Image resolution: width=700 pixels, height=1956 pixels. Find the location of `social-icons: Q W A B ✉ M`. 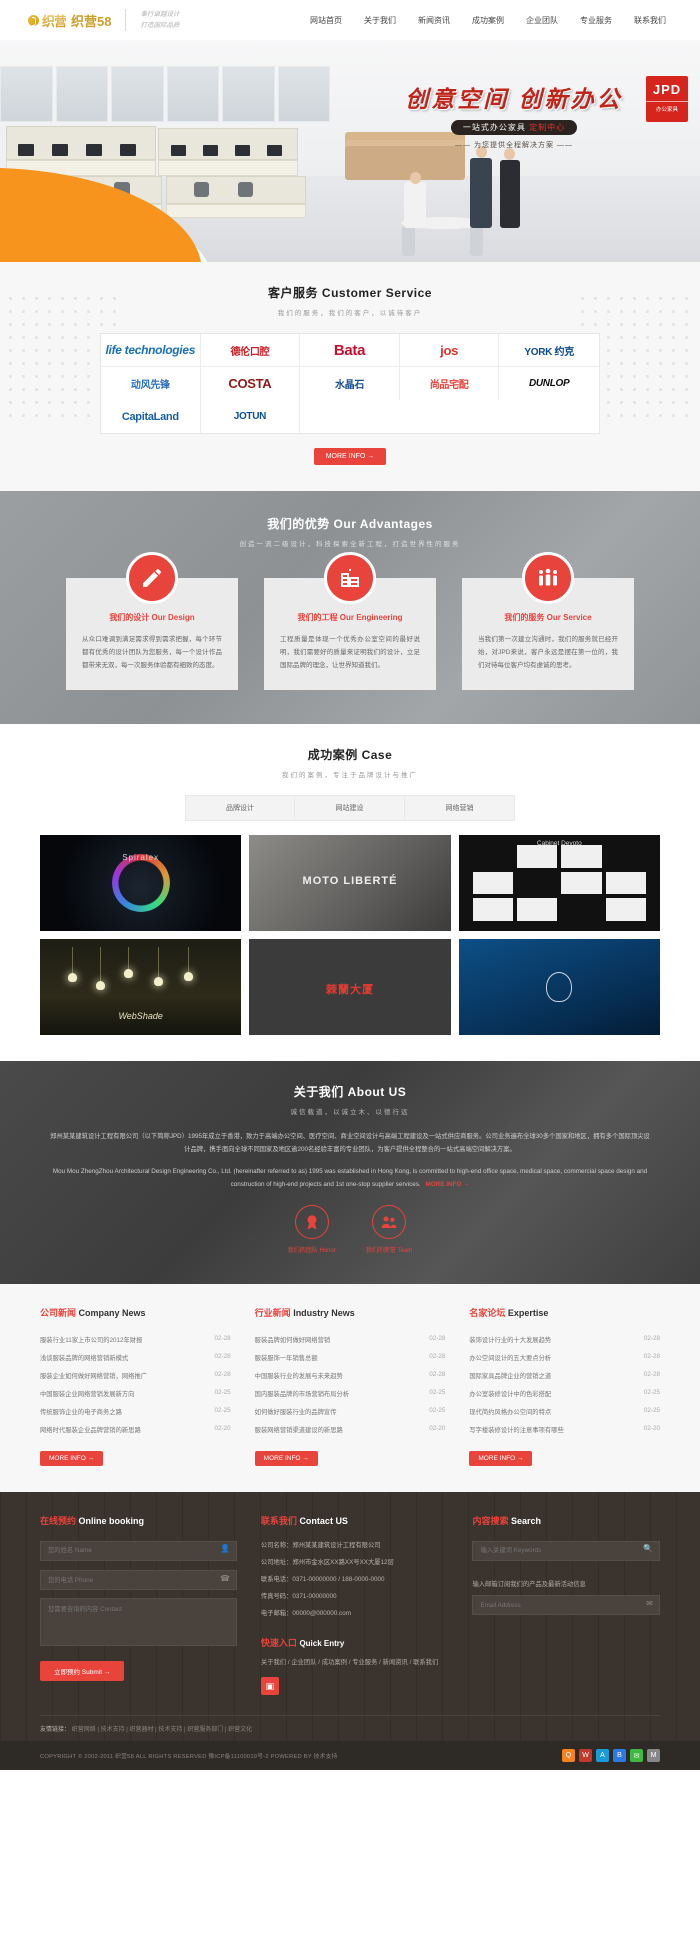

social-icons: Q W A B ✉ M is located at coordinates (611, 1755).